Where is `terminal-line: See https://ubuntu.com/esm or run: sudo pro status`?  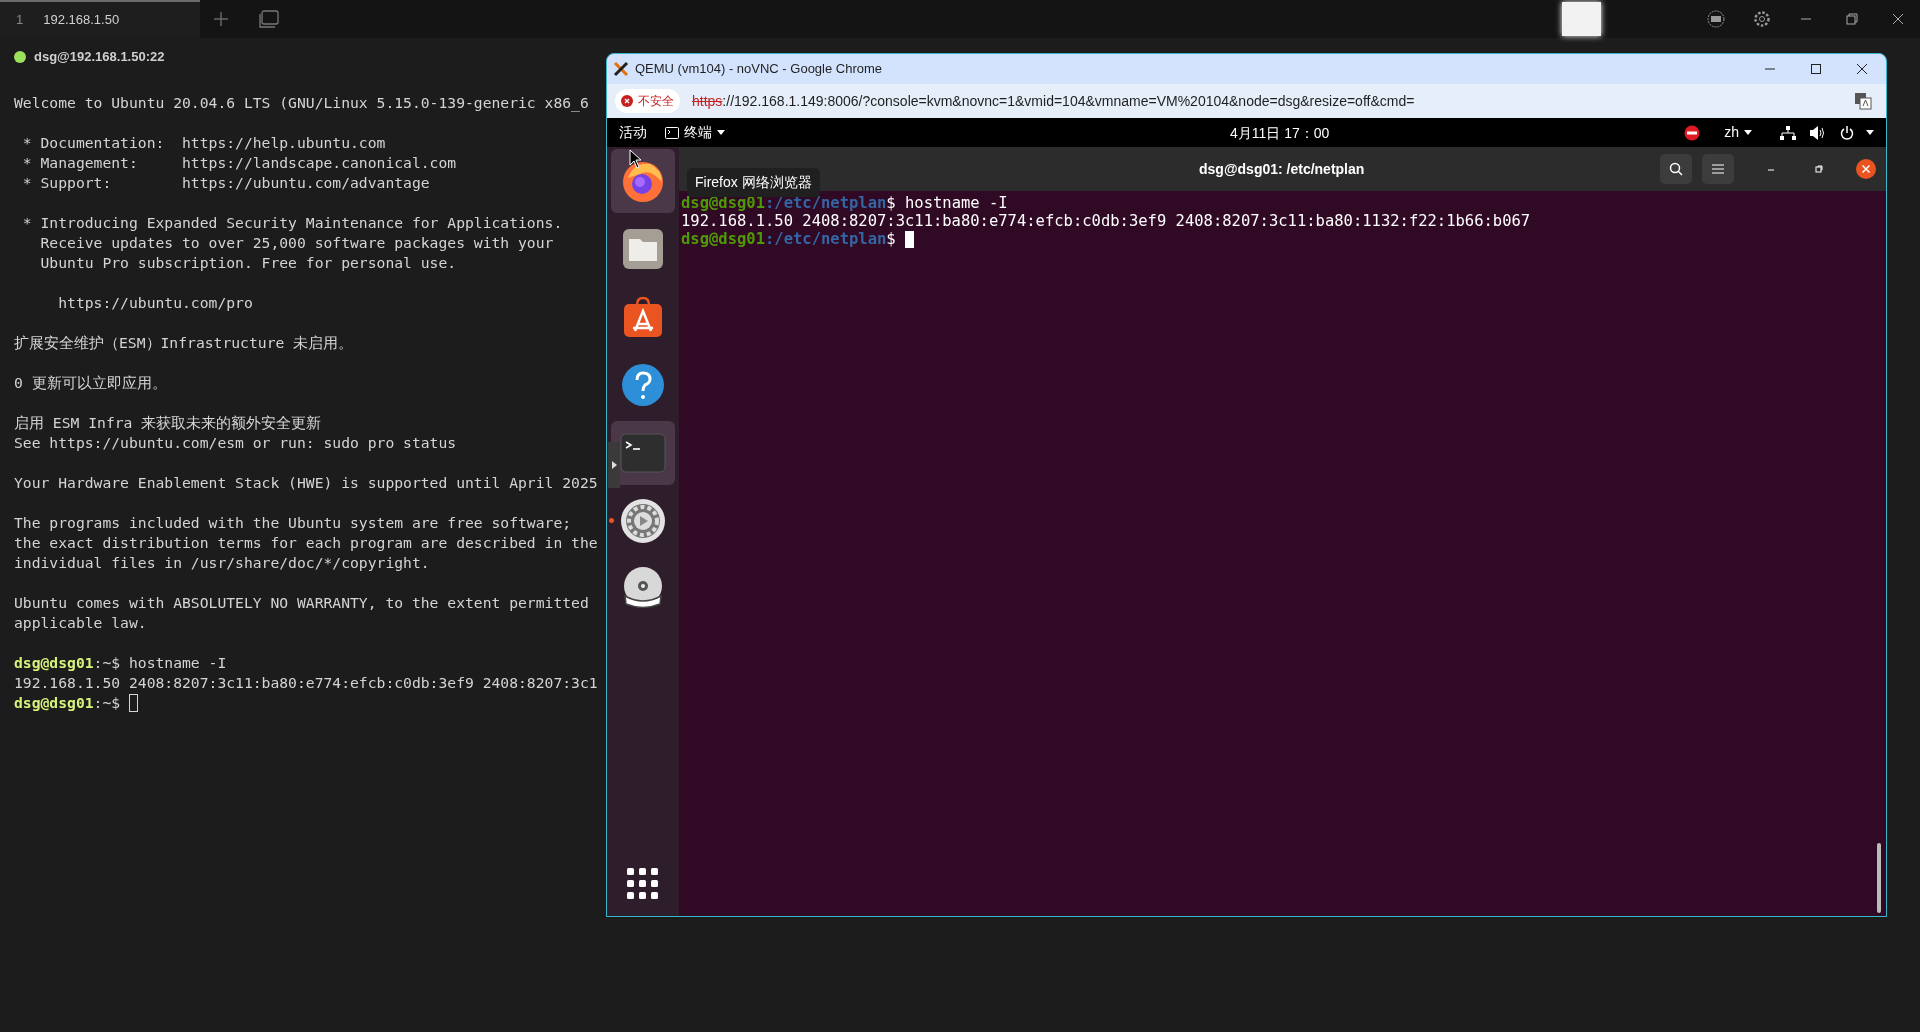 terminal-line: See https://ubuntu.com/esm or run: sudo pro status is located at coordinates (235, 443).